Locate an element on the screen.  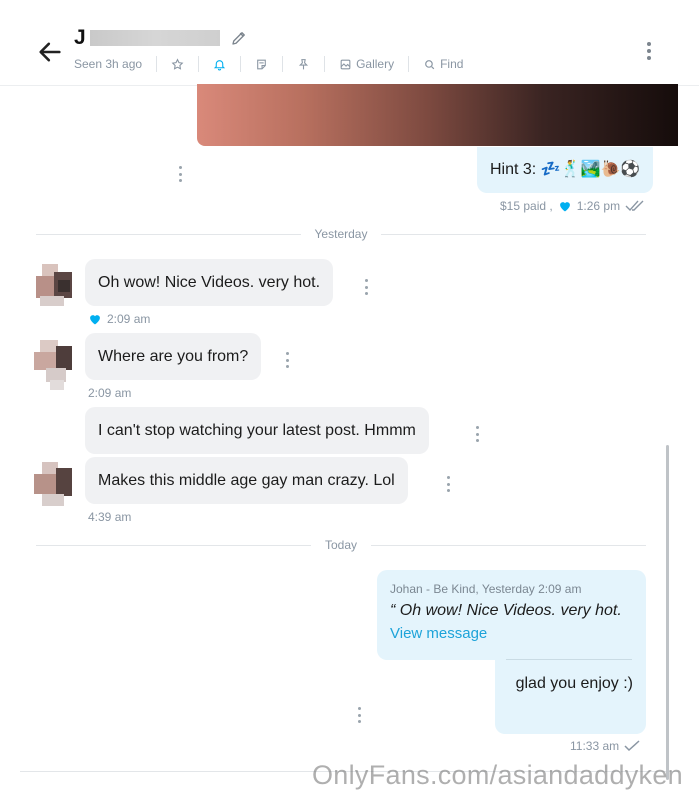
notes-button is located at coordinates (261, 64).